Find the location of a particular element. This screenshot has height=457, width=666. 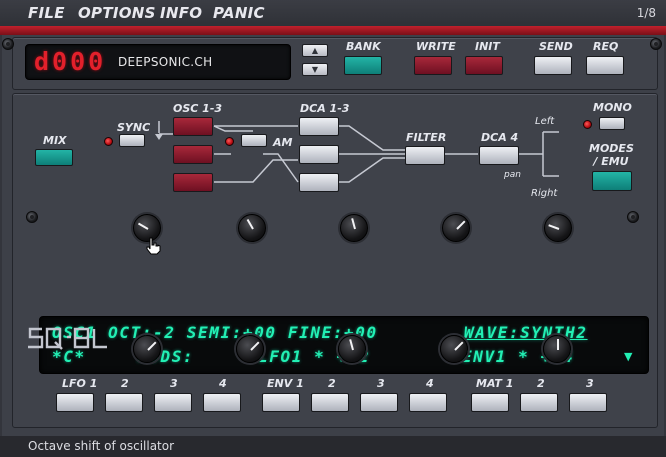

left-label: Left is located at coordinates (545, 121).